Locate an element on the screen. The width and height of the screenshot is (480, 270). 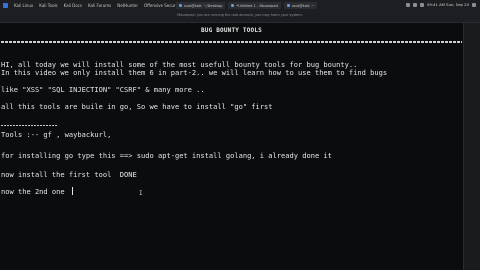
kali-menu-icon is located at coordinates (5, 5).